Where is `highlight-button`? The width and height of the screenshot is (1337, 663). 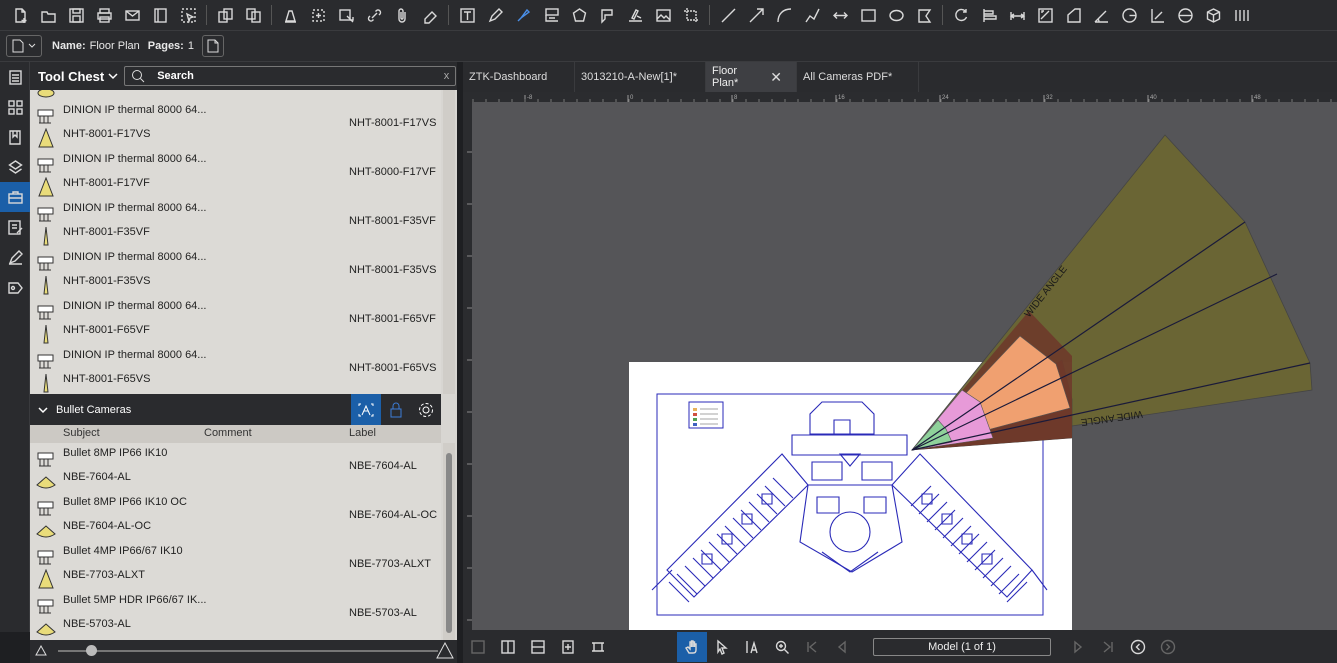 highlight-button is located at coordinates (290, 15).